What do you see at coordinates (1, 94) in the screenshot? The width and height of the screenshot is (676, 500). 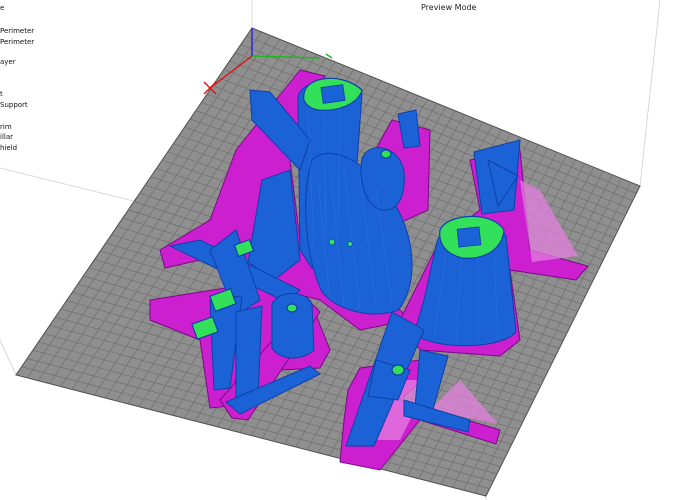 I see `legend-item: t` at bounding box center [1, 94].